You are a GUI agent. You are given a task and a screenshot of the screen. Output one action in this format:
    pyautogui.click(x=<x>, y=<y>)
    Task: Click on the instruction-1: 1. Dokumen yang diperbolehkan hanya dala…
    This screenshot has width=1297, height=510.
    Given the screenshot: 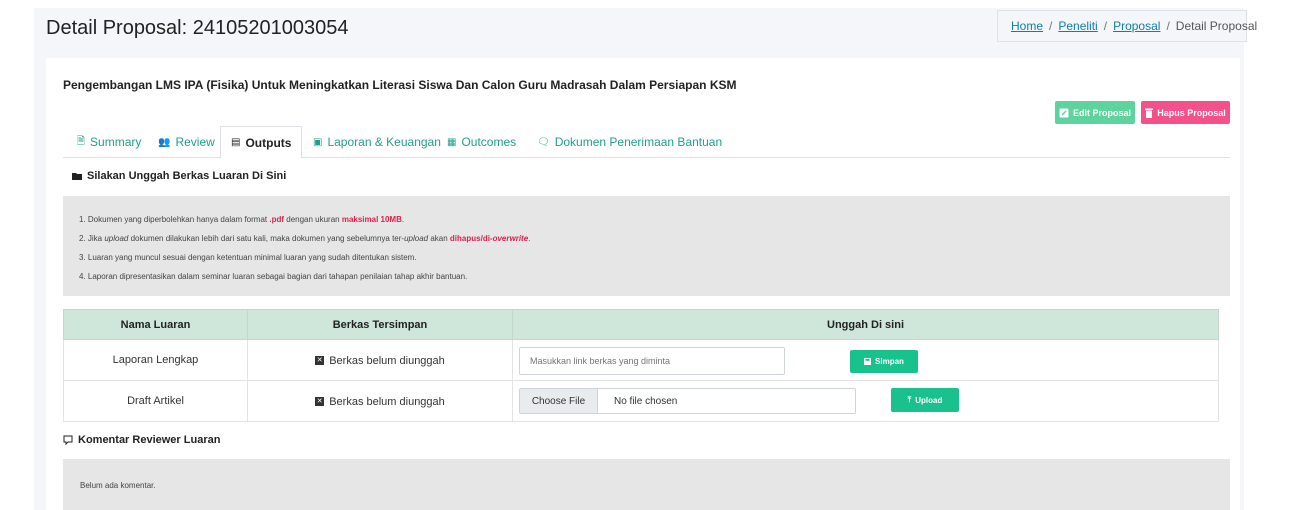 What is the action you would take?
    pyautogui.click(x=242, y=219)
    